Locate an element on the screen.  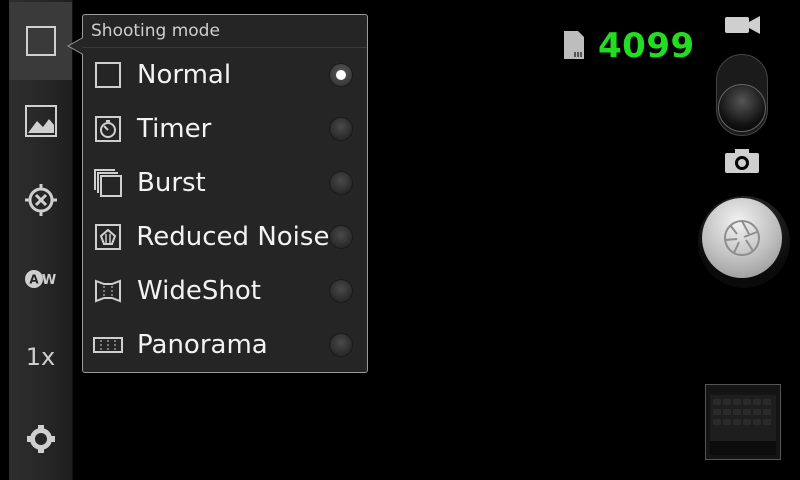
shutter-button is located at coordinates (742, 238).